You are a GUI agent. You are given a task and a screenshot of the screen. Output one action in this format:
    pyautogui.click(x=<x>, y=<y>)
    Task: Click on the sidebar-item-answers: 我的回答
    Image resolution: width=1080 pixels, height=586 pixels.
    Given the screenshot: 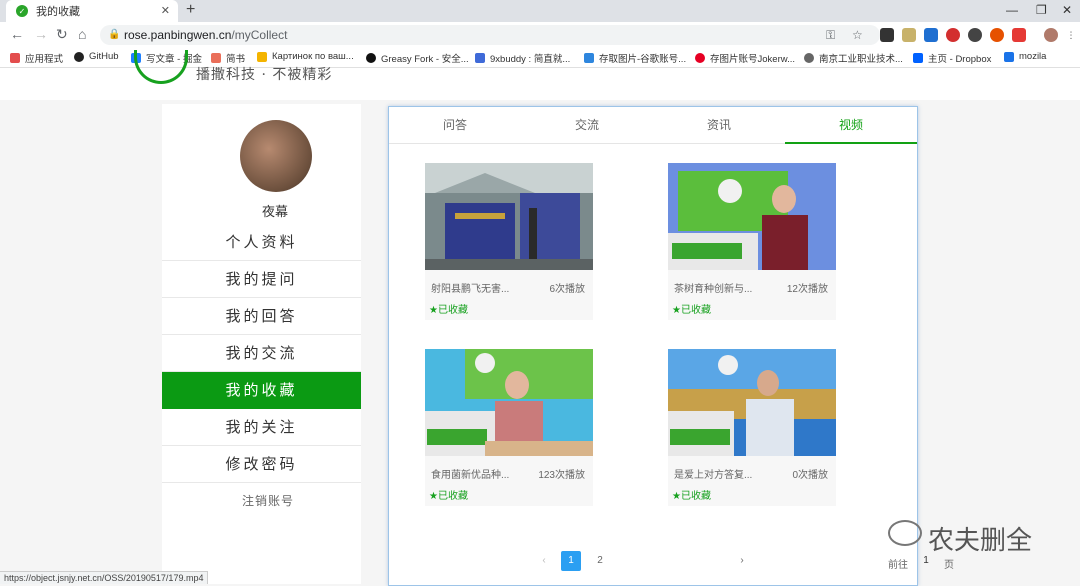 What is the action you would take?
    pyautogui.click(x=261, y=316)
    